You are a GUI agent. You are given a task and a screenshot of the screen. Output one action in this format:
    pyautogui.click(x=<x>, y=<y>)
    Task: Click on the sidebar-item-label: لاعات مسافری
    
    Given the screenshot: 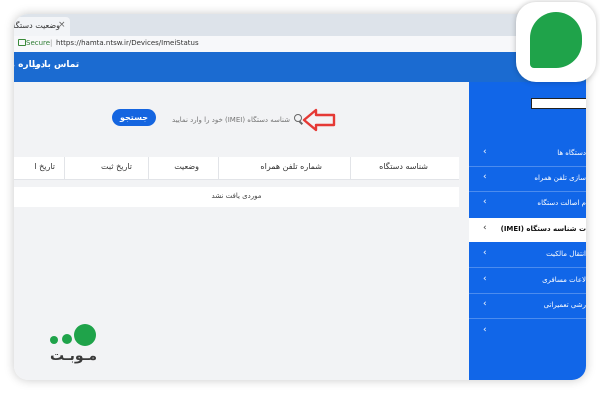 What is the action you would take?
    pyautogui.click(x=564, y=280)
    